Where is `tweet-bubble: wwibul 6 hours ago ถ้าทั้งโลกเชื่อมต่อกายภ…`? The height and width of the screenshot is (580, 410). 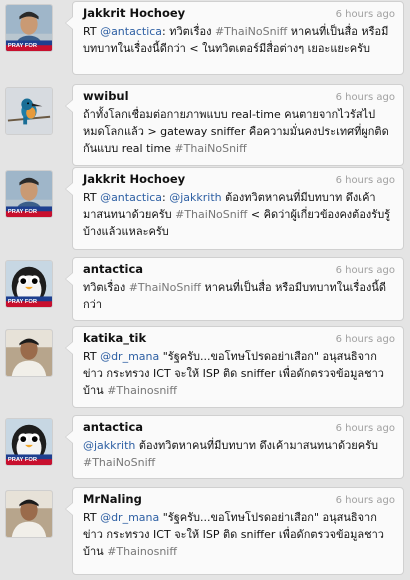
tweet-bubble: wwibul 6 hours ago ถ้าทั้งโลกเชื่อมต่อกายภ… is located at coordinates (234, 125).